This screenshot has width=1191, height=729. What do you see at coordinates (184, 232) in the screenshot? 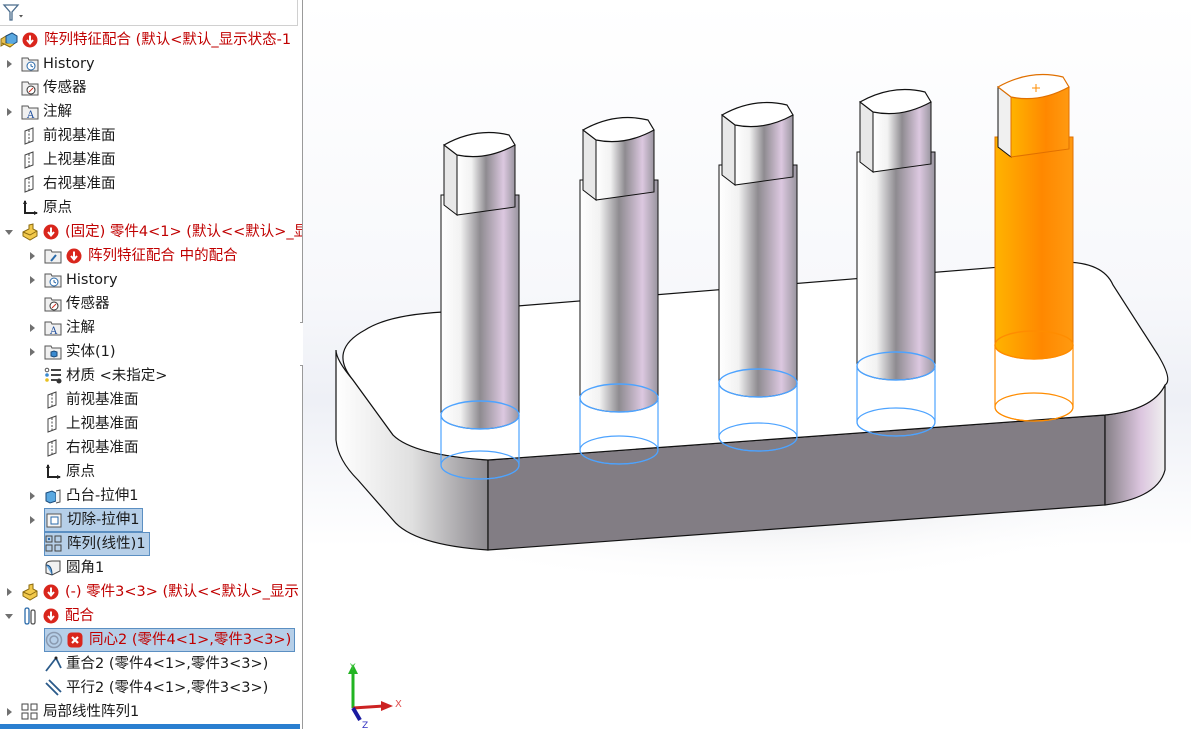
I see `tree-item-label: (固定) 零件4<1> (默认<<默认>_显` at bounding box center [184, 232].